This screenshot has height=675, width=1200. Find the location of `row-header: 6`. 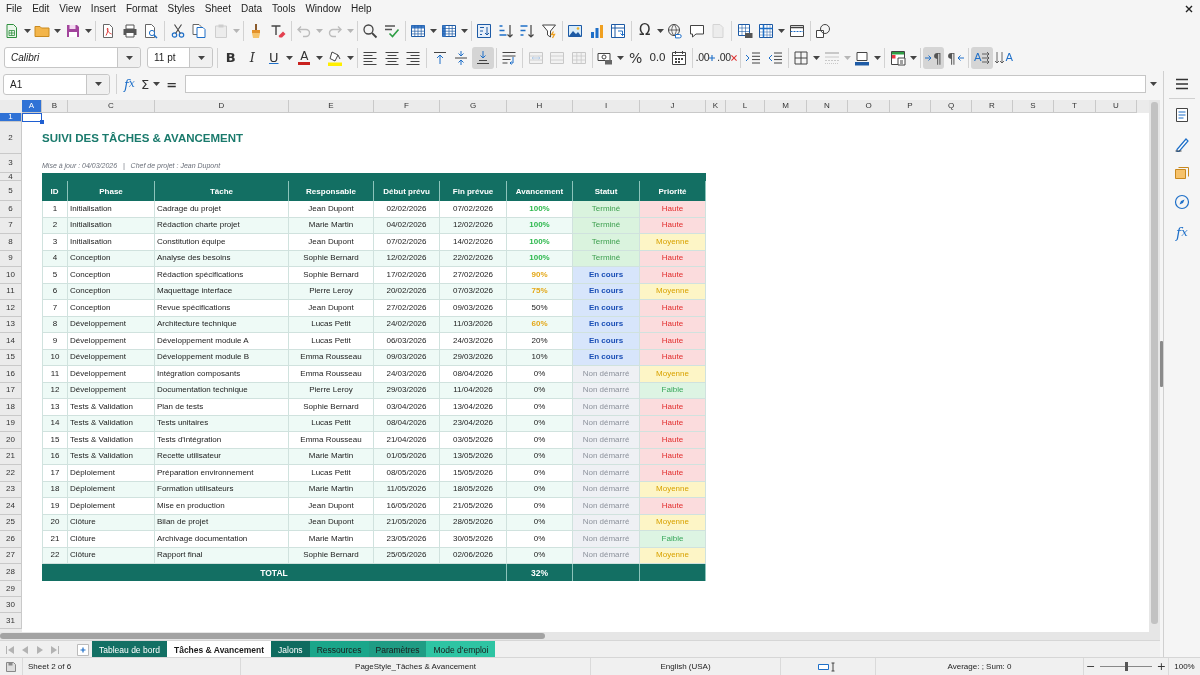

row-header: 6 is located at coordinates (11, 209).